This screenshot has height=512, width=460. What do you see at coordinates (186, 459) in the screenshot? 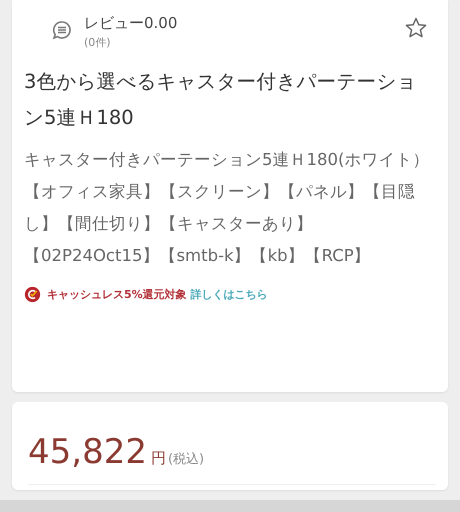
I see `tax-note: (税込)` at bounding box center [186, 459].